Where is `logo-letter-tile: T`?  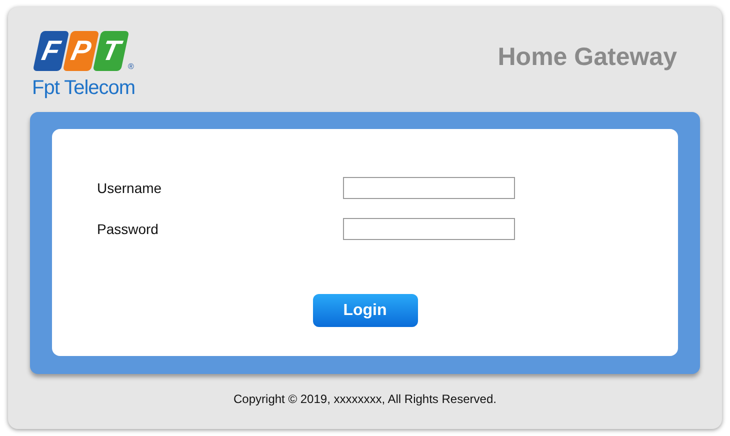 logo-letter-tile: T is located at coordinates (111, 51).